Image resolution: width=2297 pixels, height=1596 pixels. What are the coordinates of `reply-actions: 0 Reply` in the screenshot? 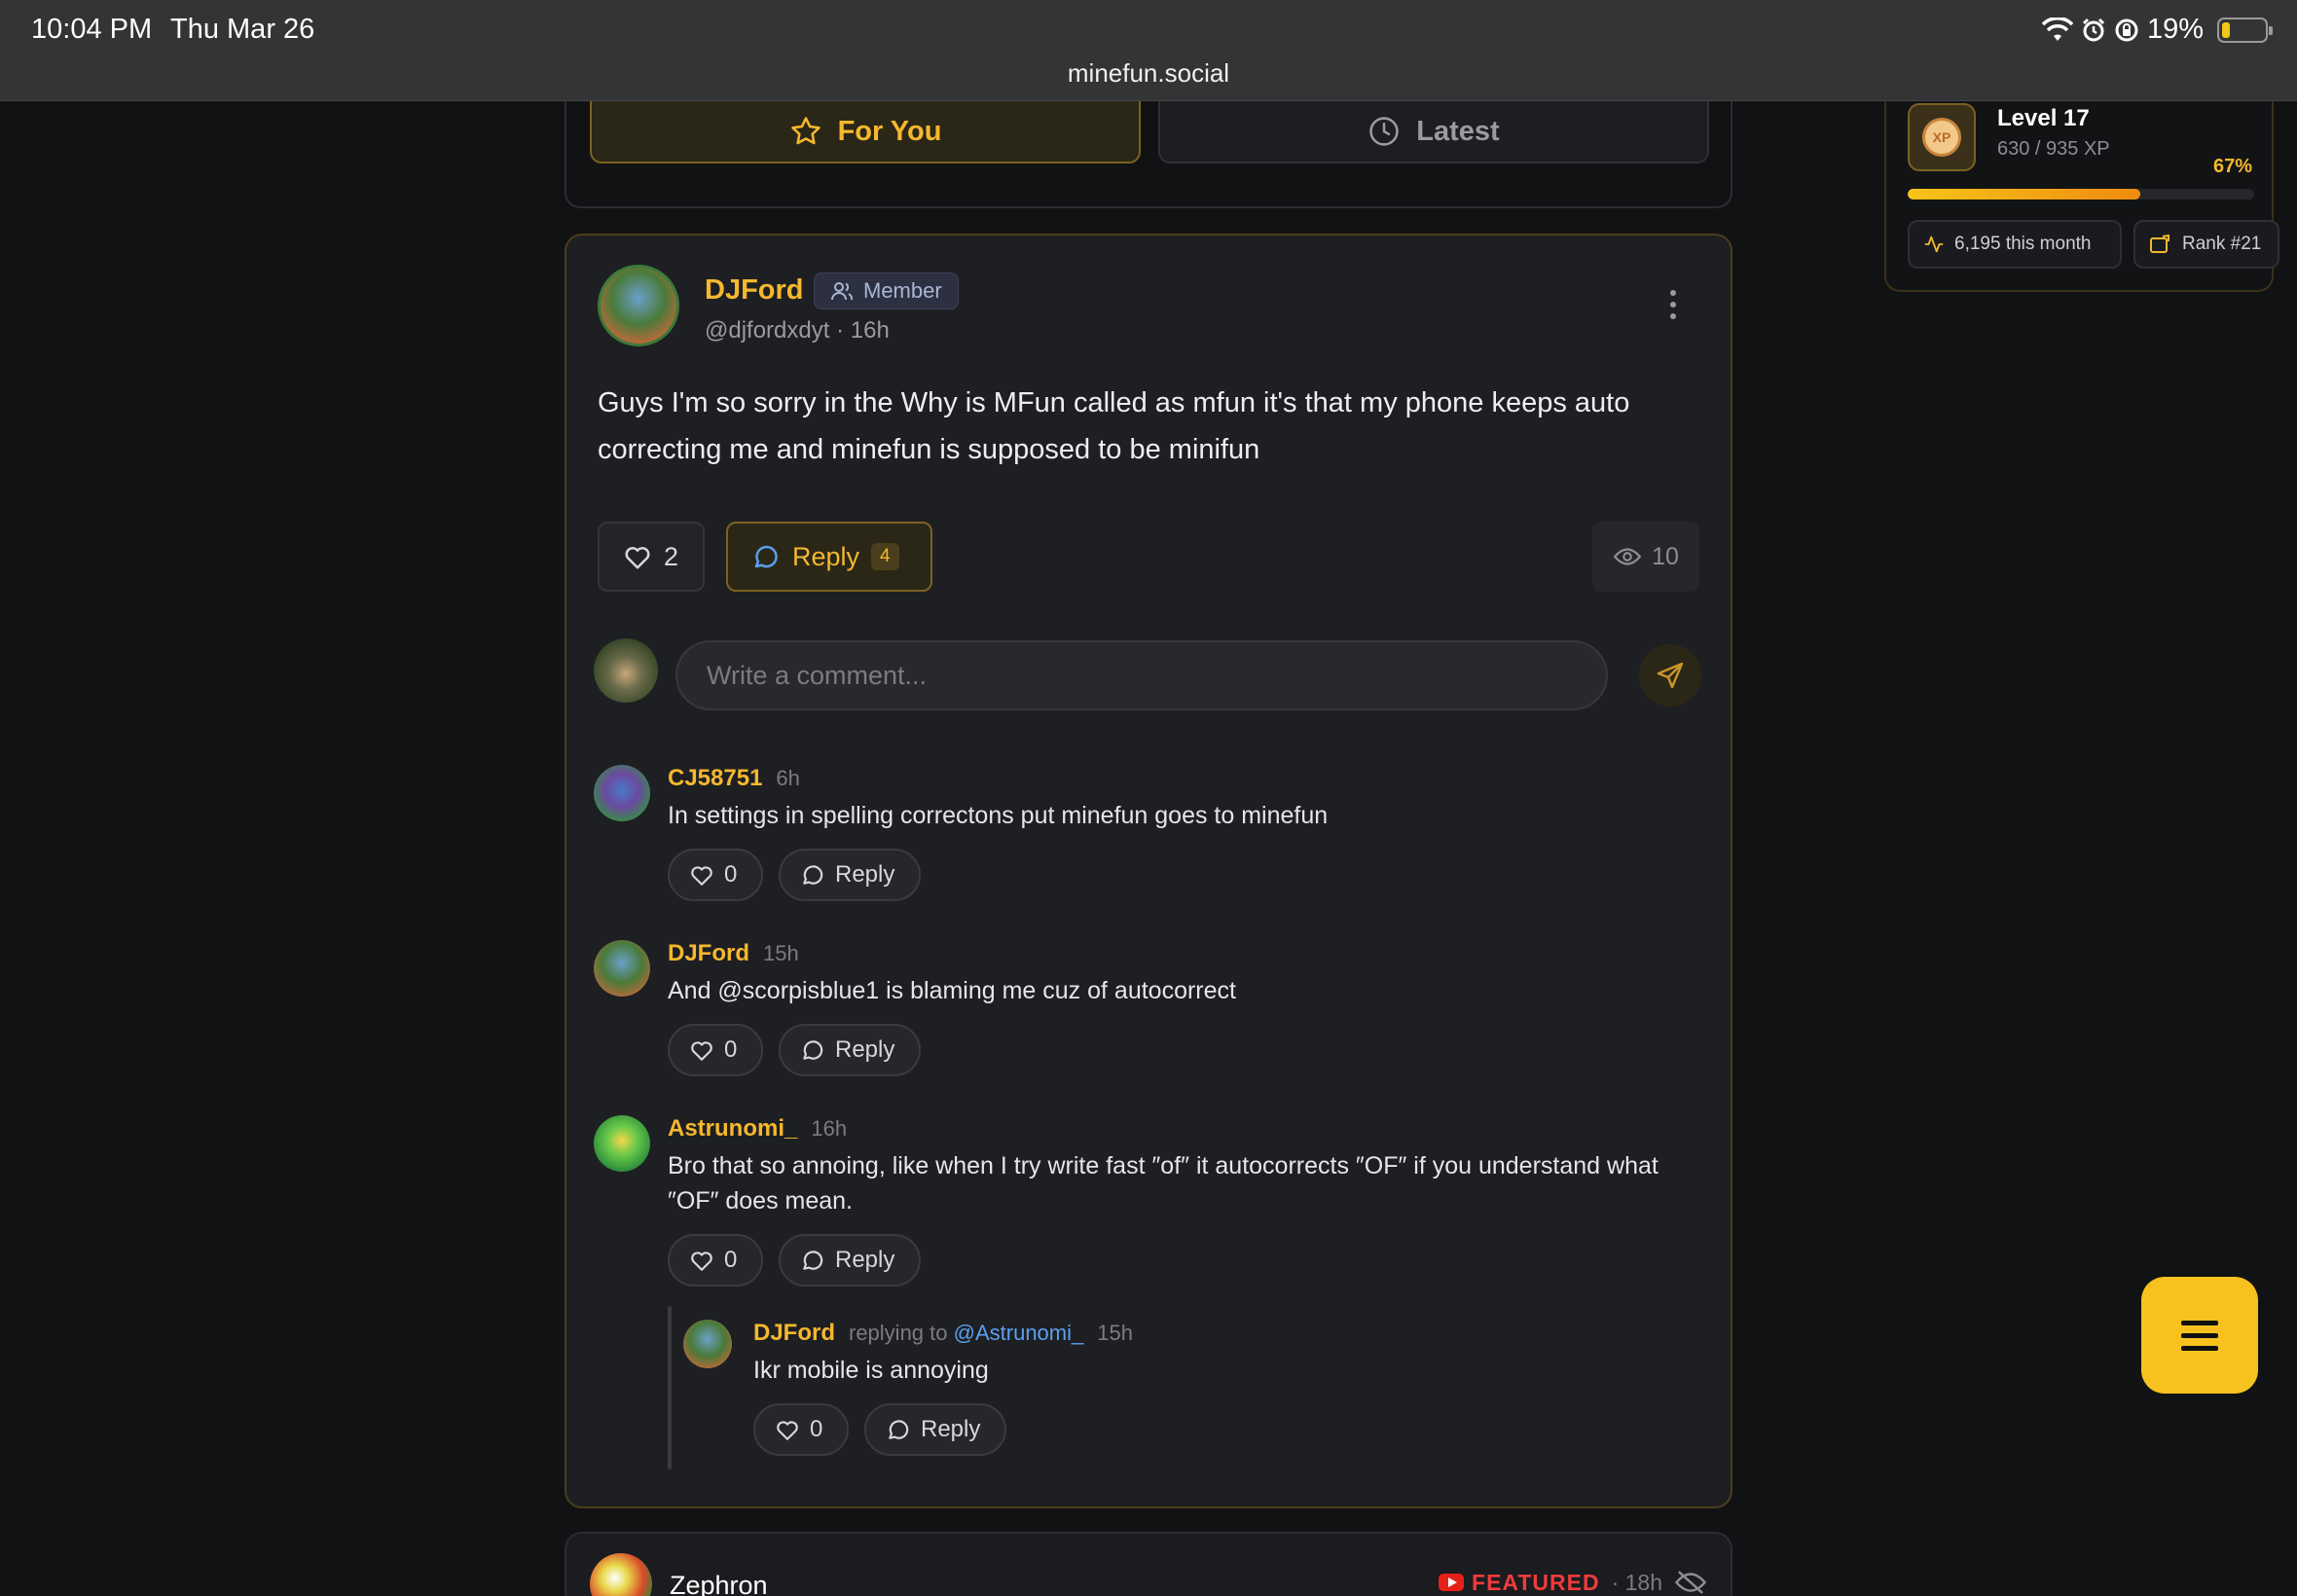 It's located at (879, 1430).